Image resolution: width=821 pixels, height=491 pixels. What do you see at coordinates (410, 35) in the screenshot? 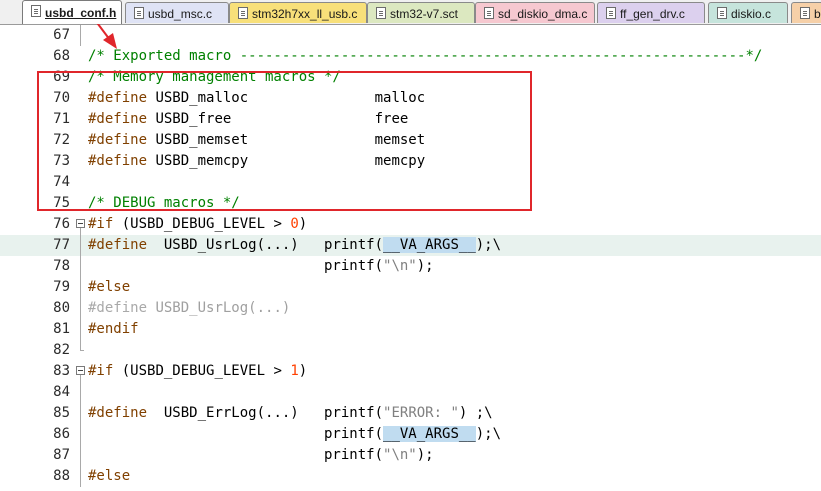
I see `code-line: 67` at bounding box center [410, 35].